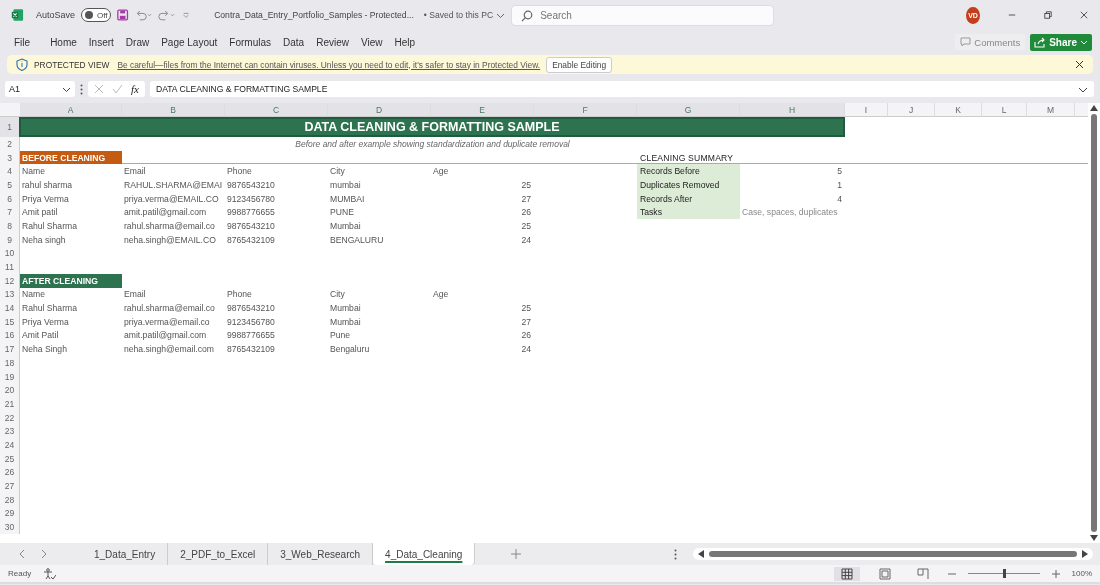  I want to click on table-cell-text: Pune, so click(340, 336).